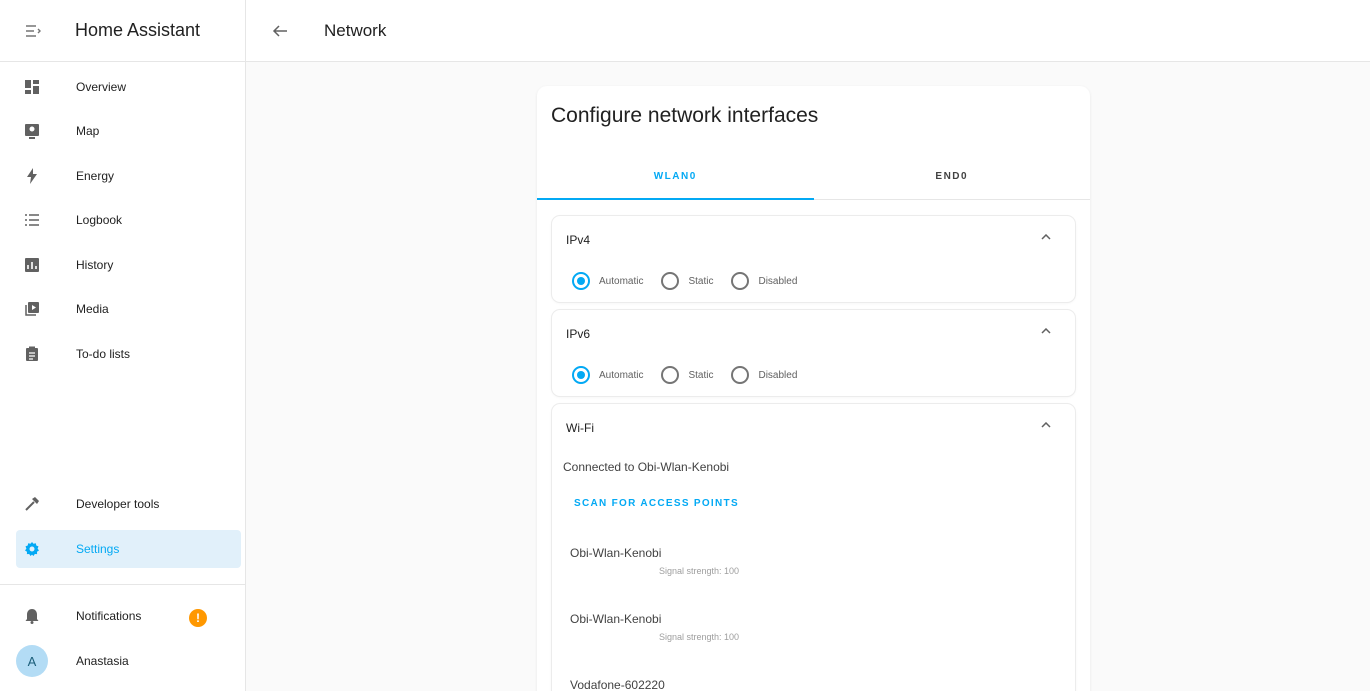 The height and width of the screenshot is (691, 1370). What do you see at coordinates (128, 265) in the screenshot?
I see `sidebar-item-history: History` at bounding box center [128, 265].